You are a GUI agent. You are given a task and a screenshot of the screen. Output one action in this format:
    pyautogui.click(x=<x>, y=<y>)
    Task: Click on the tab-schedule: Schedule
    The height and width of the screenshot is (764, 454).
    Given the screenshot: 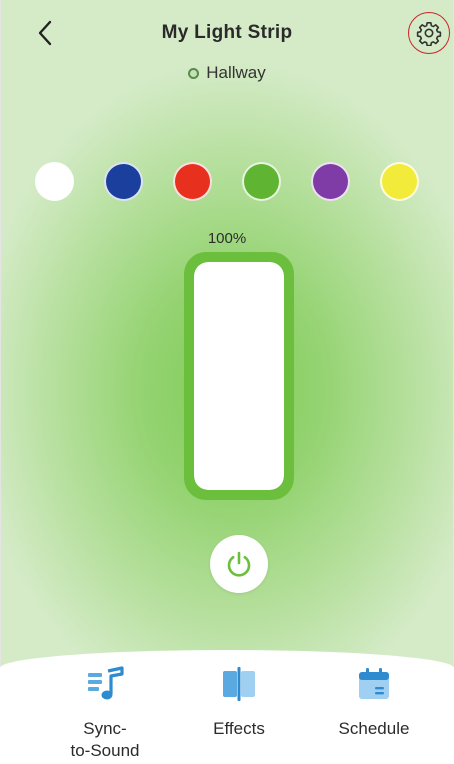 What is the action you would take?
    pyautogui.click(x=374, y=702)
    